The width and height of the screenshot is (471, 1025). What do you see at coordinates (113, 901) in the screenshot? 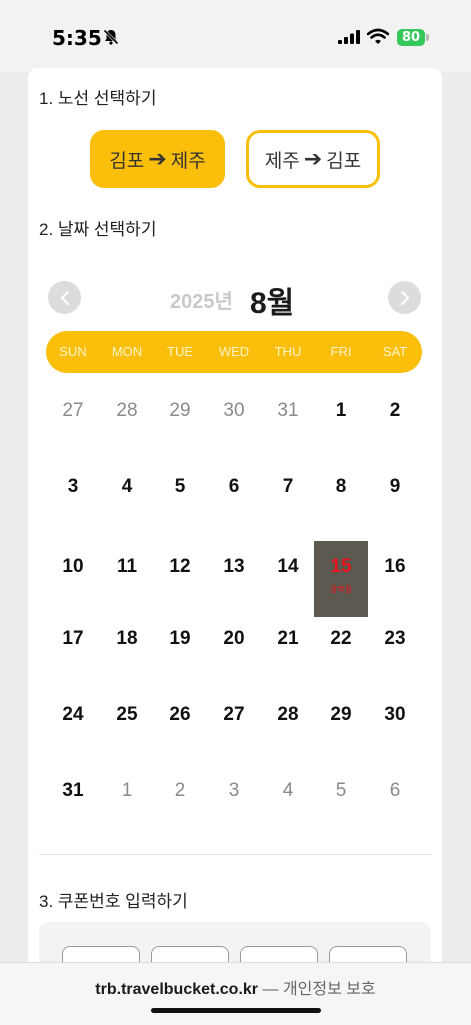
I see `coupon-section-title: 3. 쿠폰번호 입력하기` at bounding box center [113, 901].